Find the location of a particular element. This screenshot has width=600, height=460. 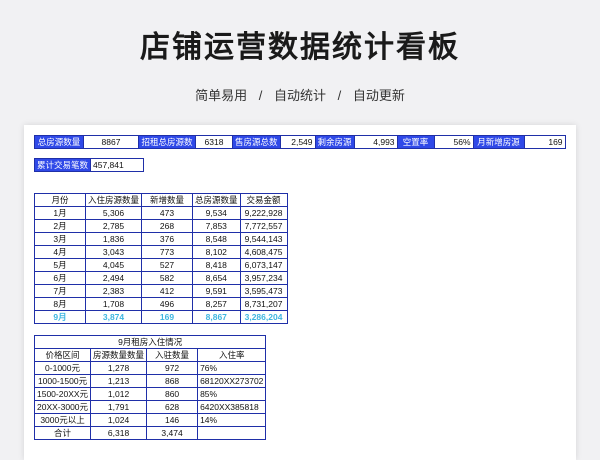

table-cell: 146 is located at coordinates (172, 420).